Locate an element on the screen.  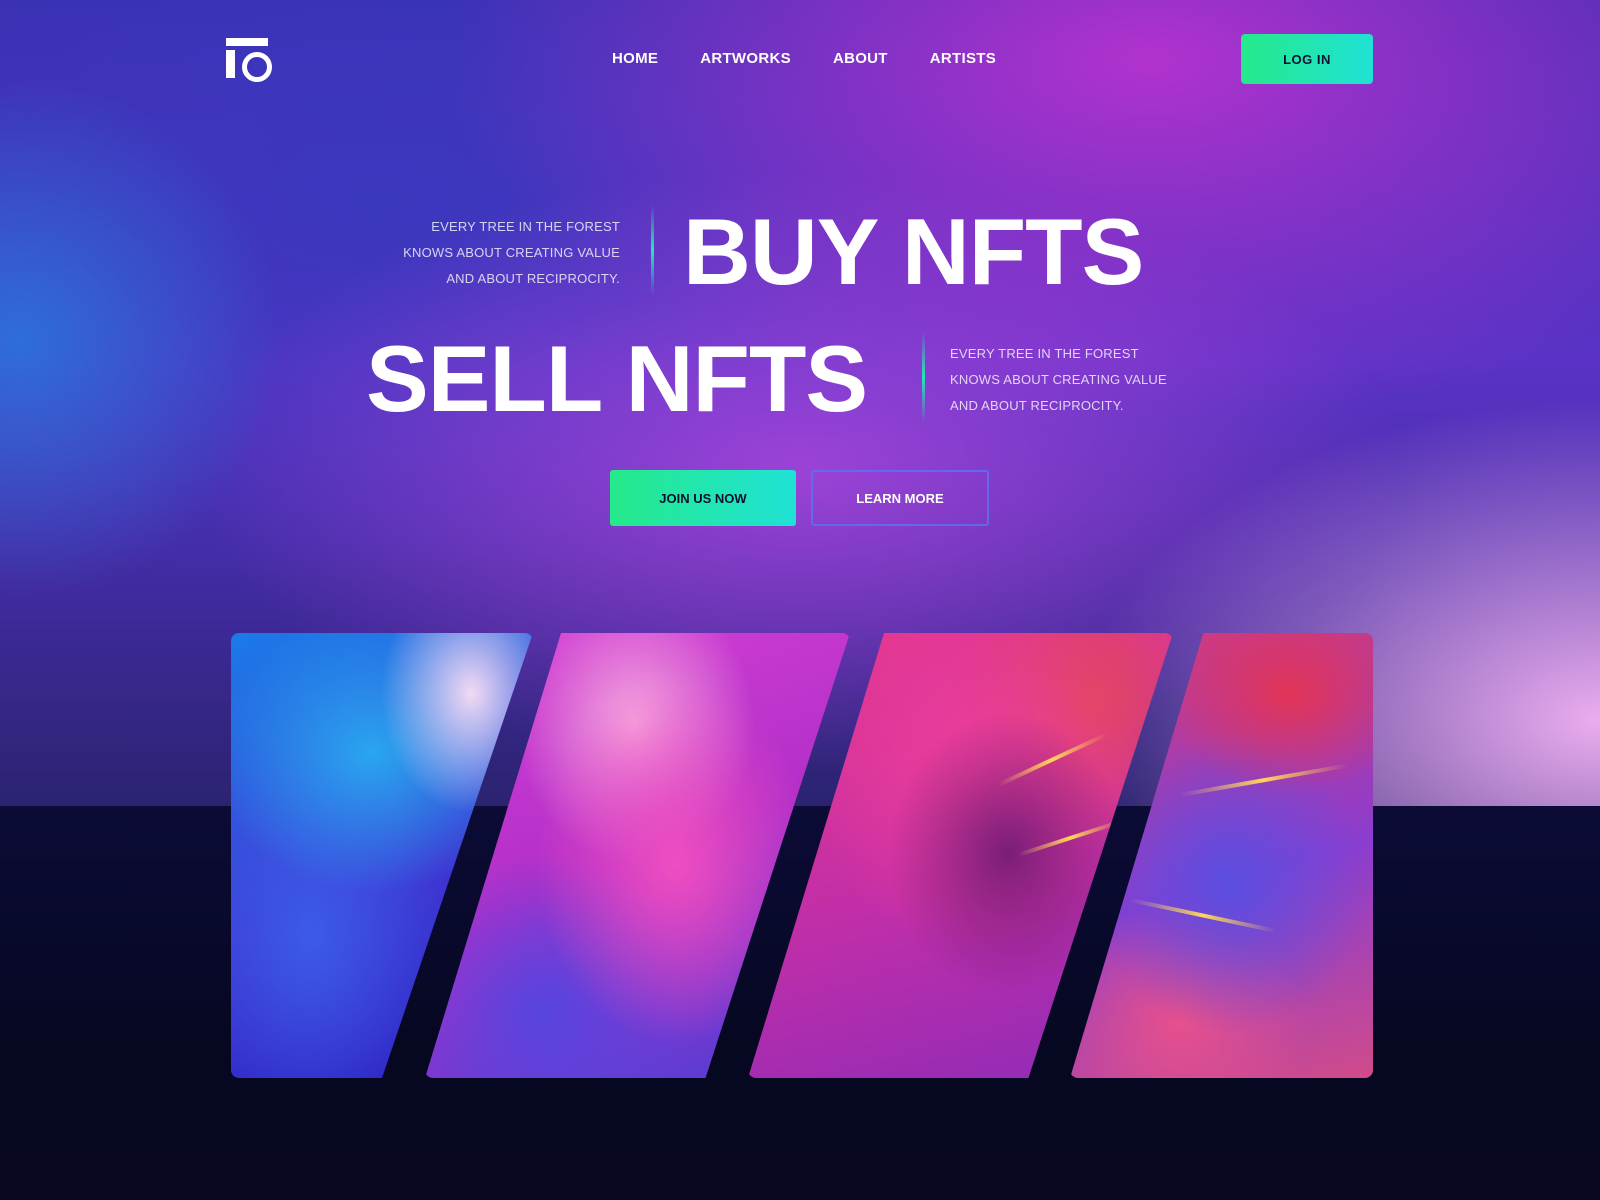
join-us-button: JOIN US NOW is located at coordinates (703, 498).